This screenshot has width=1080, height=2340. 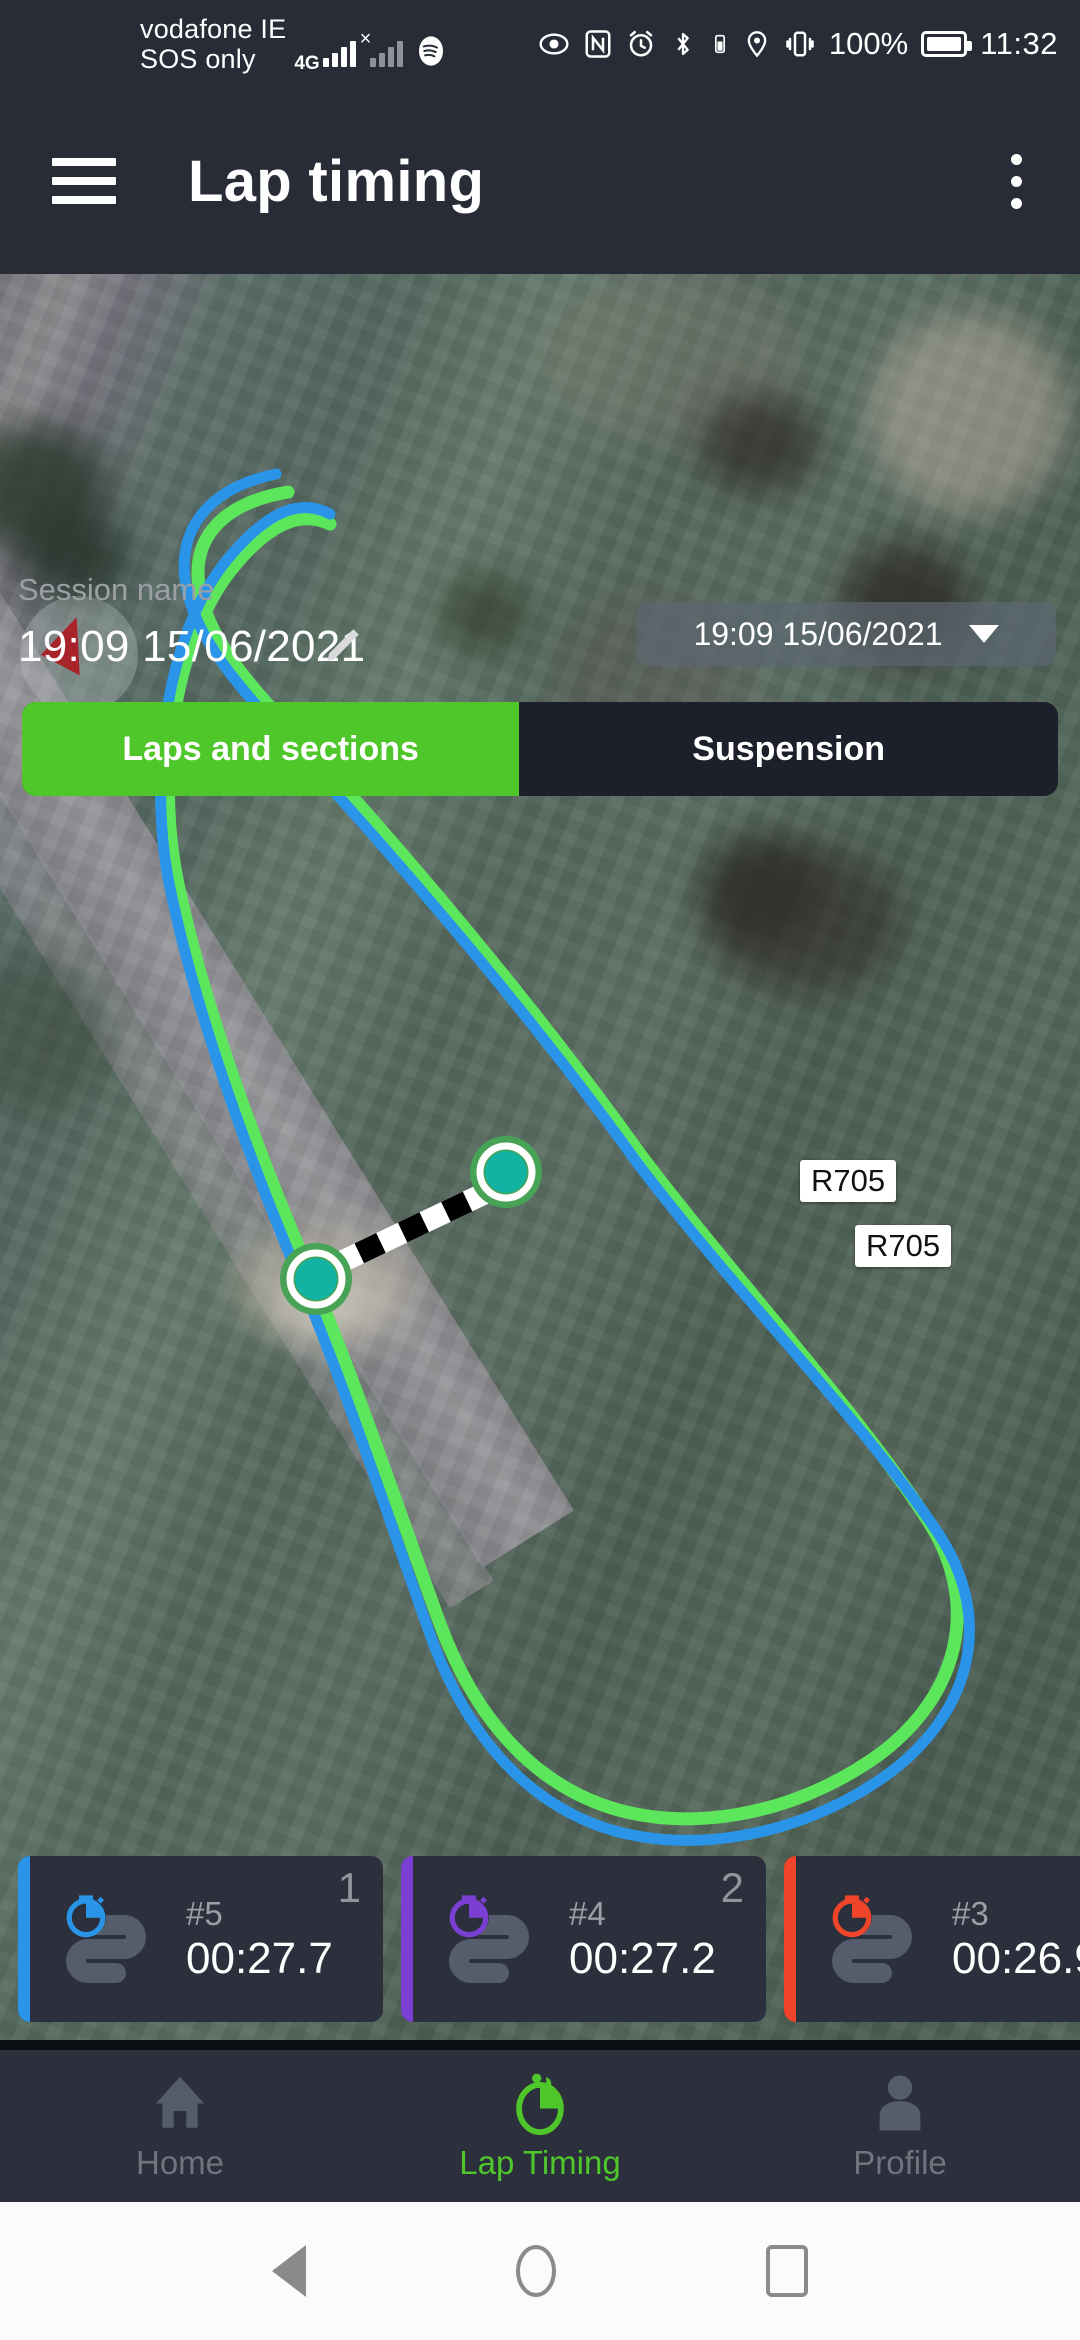 I want to click on status-clock: 11:32, so click(x=1019, y=43).